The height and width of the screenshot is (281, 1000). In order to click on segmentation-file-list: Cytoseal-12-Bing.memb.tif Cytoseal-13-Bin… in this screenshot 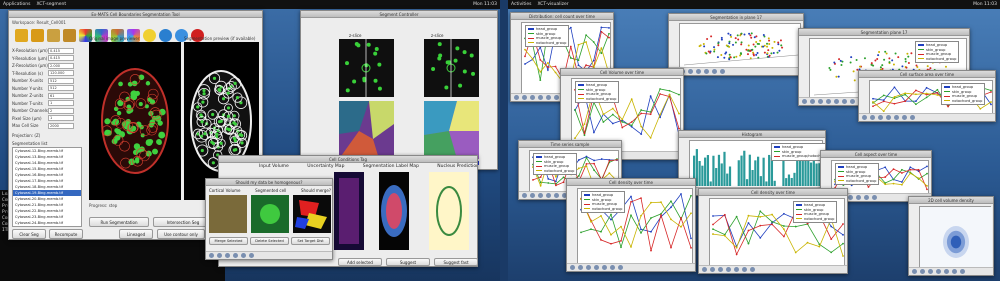, I will do `click(47, 187)`.